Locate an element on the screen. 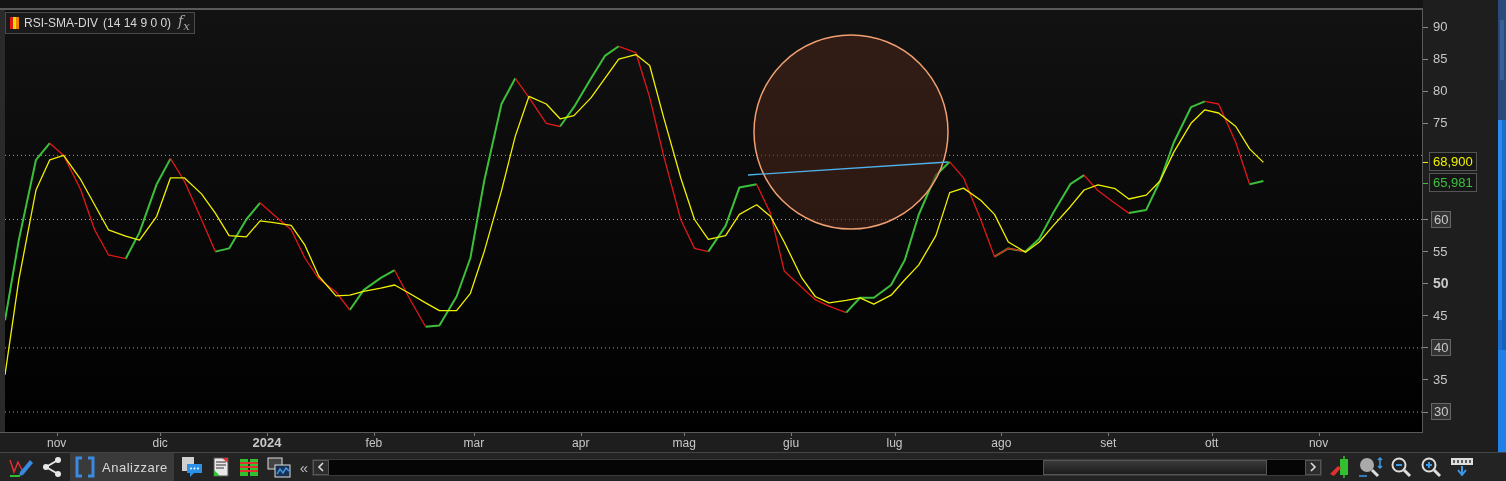 This screenshot has height=481, width=1506. axis-label: 80 is located at coordinates (1440, 91).